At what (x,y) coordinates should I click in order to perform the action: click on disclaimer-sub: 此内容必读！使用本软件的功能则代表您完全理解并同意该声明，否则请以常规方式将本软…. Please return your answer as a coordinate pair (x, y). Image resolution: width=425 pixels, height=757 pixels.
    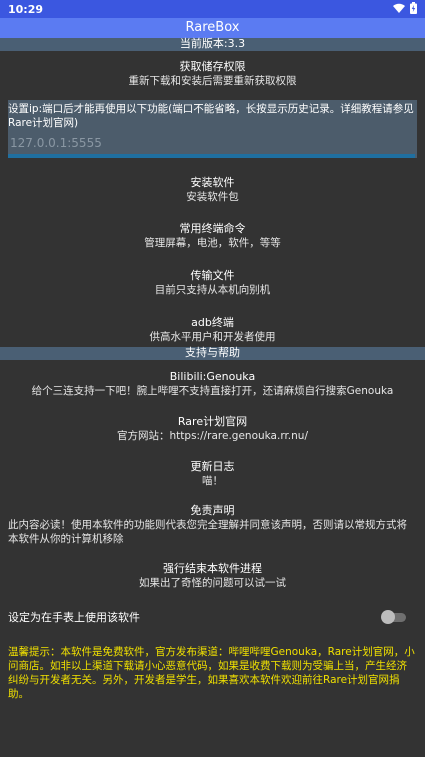
    Looking at the image, I should click on (207, 532).